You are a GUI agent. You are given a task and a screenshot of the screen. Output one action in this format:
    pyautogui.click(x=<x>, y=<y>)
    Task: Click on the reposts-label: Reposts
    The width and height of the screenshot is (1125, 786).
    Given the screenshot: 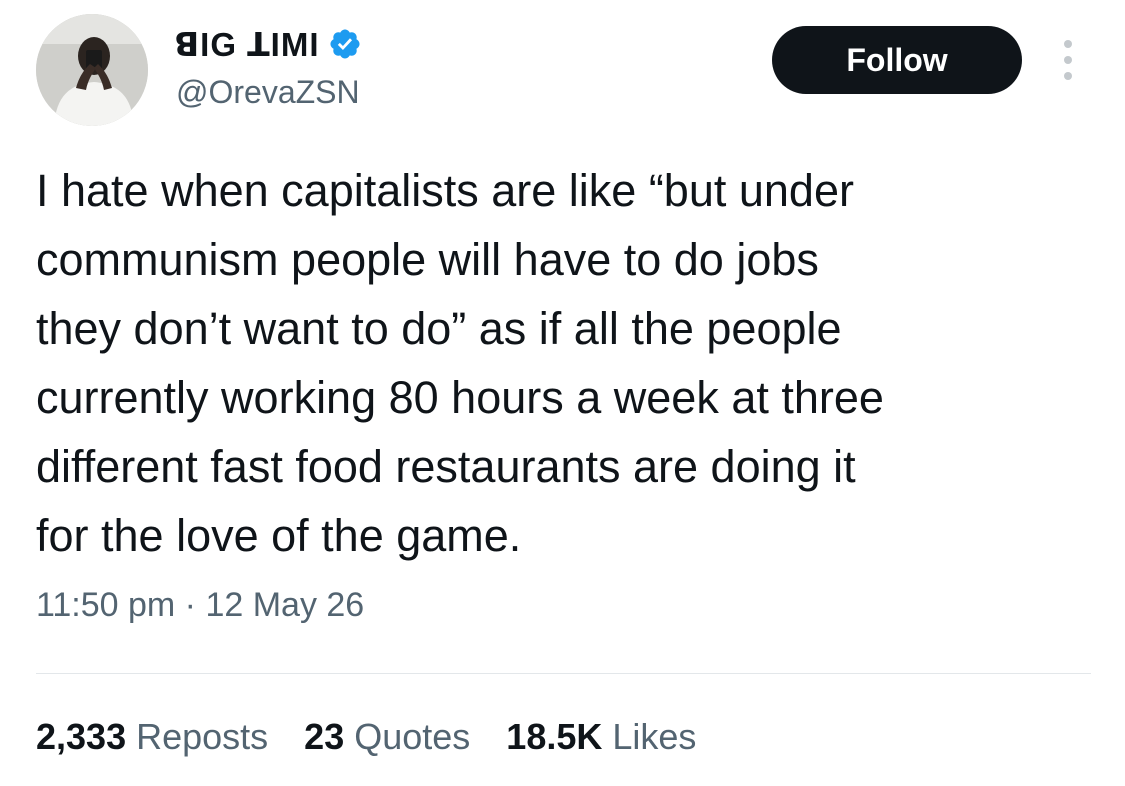 What is the action you would take?
    pyautogui.click(x=202, y=736)
    